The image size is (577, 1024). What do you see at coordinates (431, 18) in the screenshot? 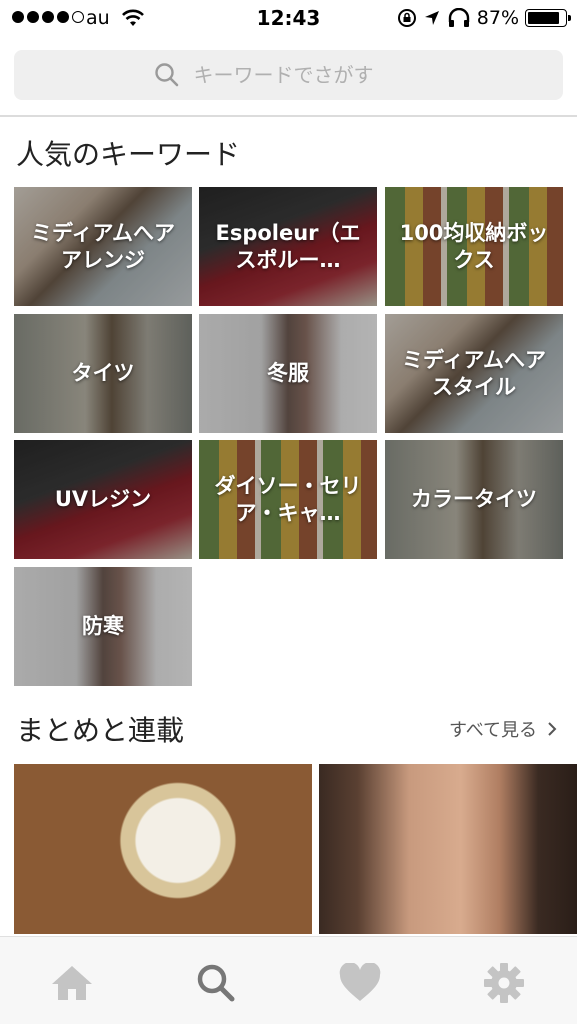
I see `location-arrow-icon` at bounding box center [431, 18].